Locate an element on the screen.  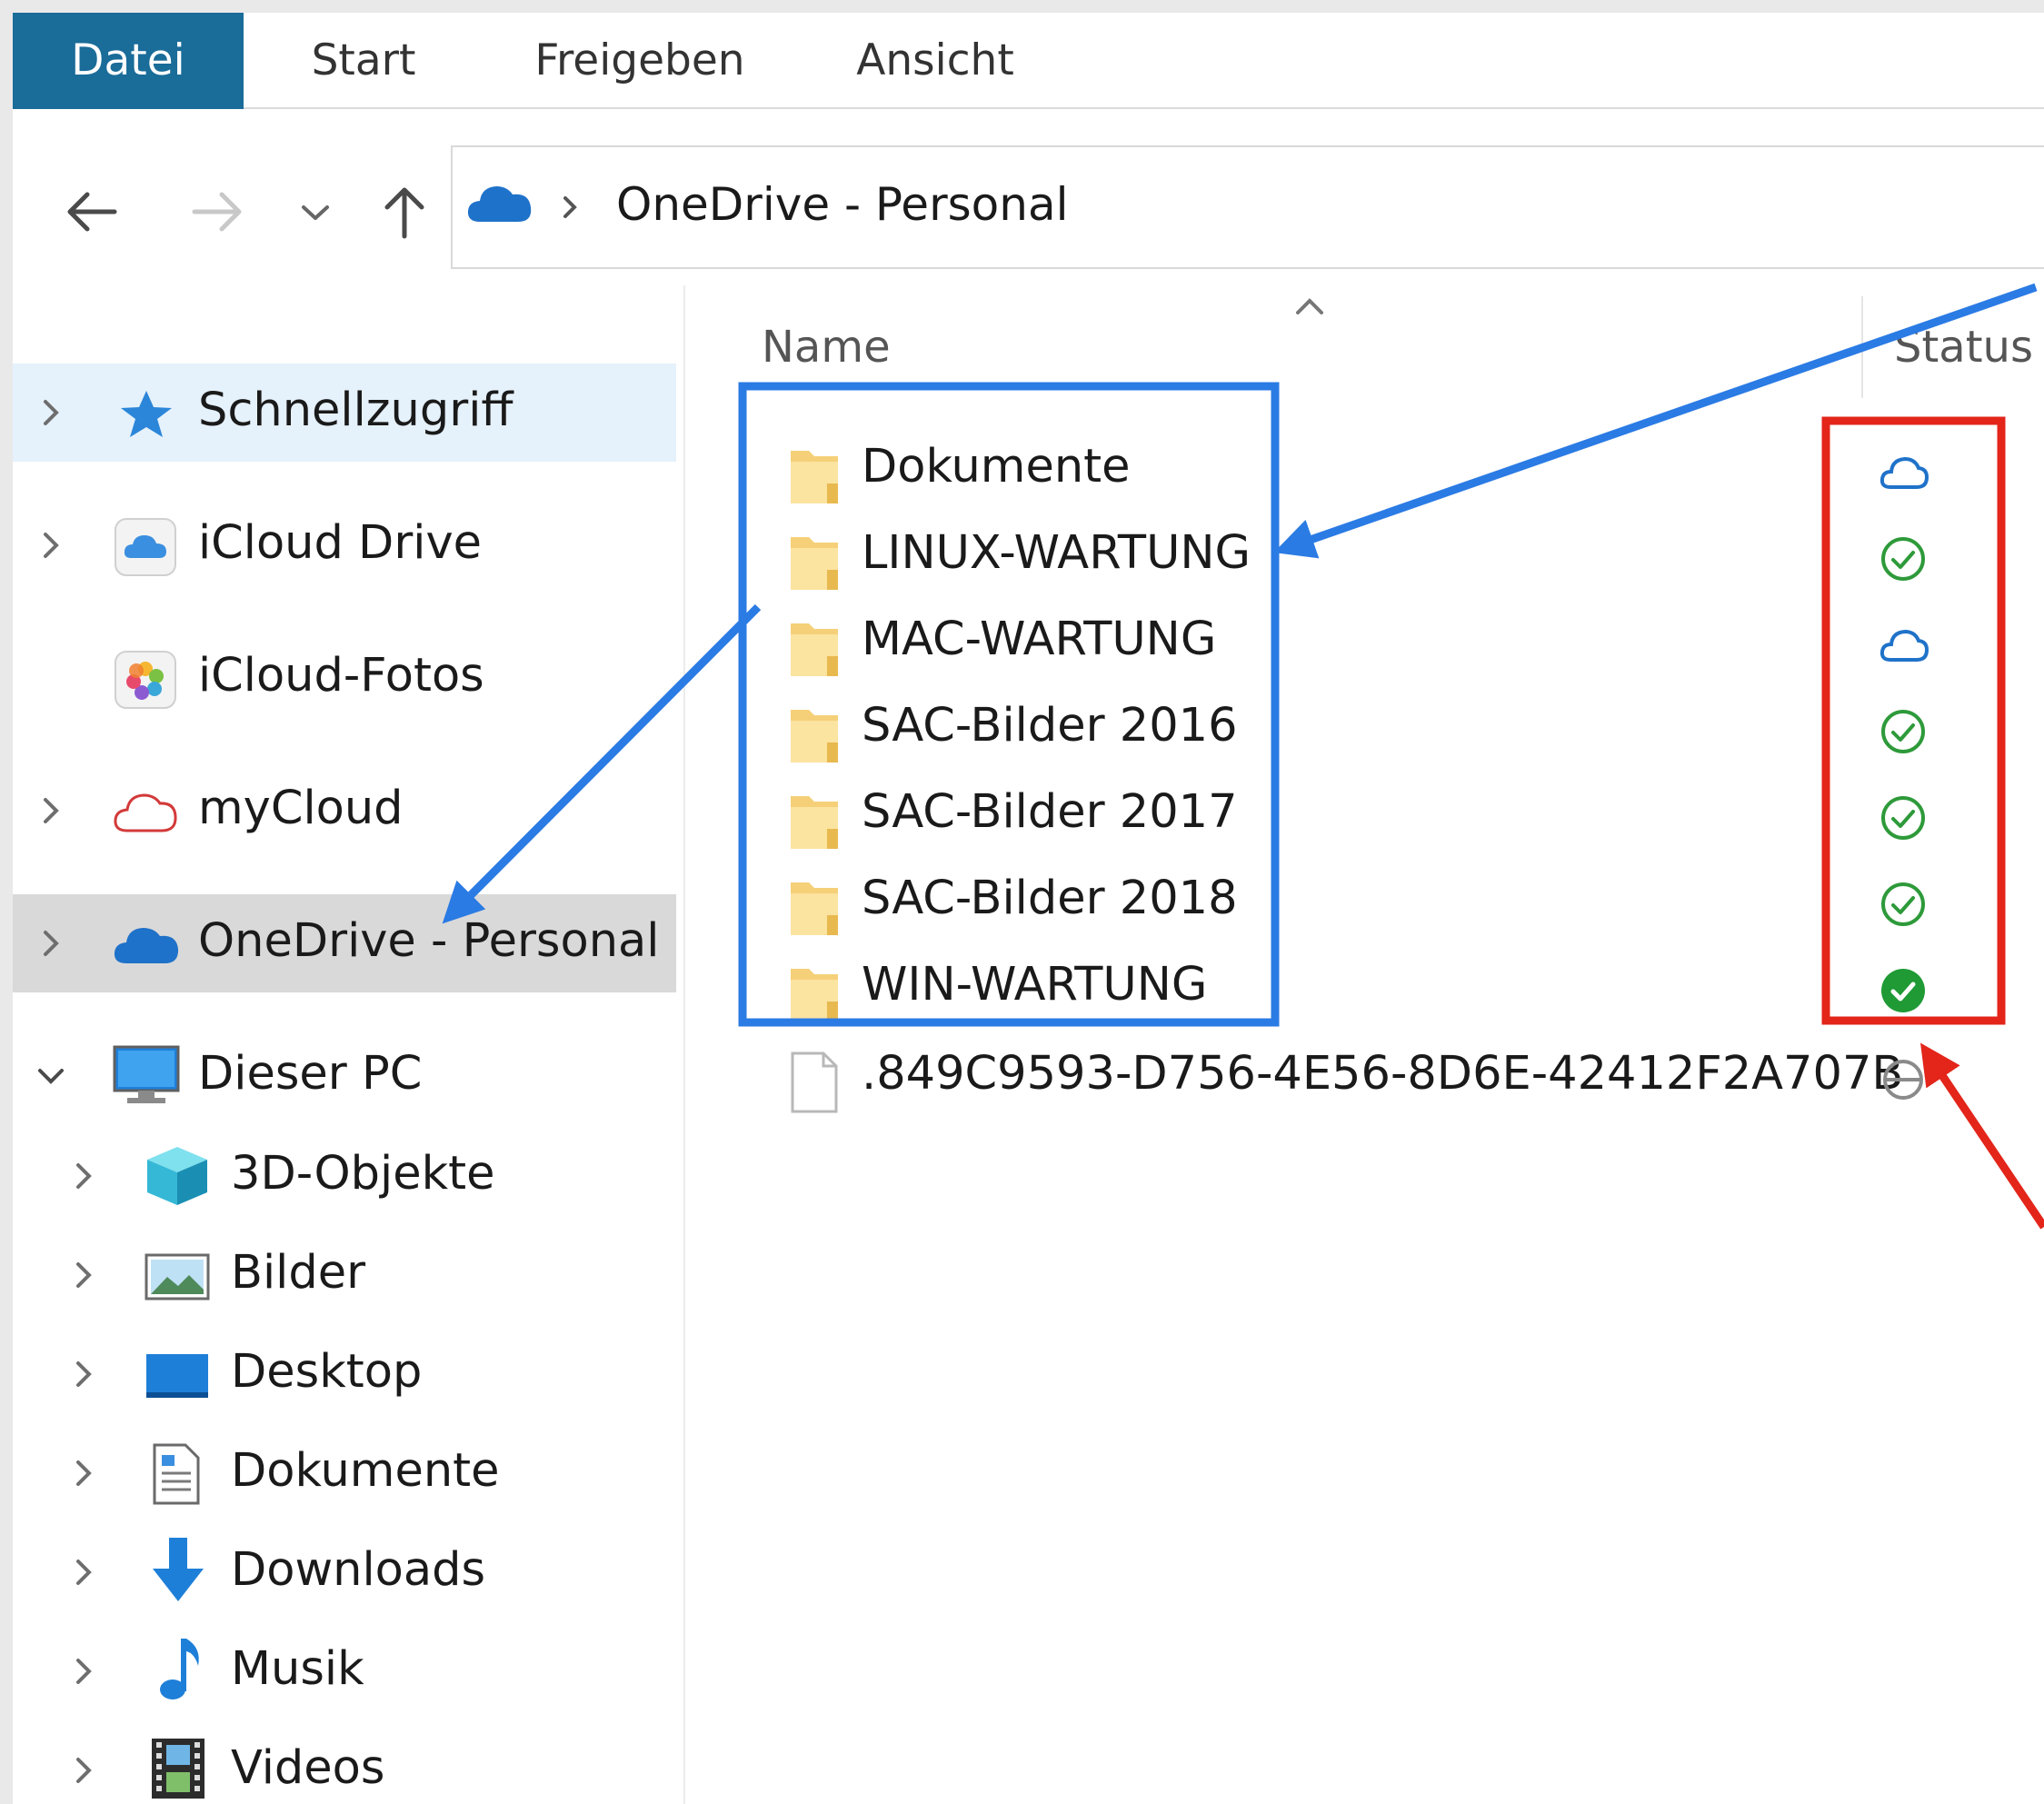
pictures-icon is located at coordinates (178, 1277).